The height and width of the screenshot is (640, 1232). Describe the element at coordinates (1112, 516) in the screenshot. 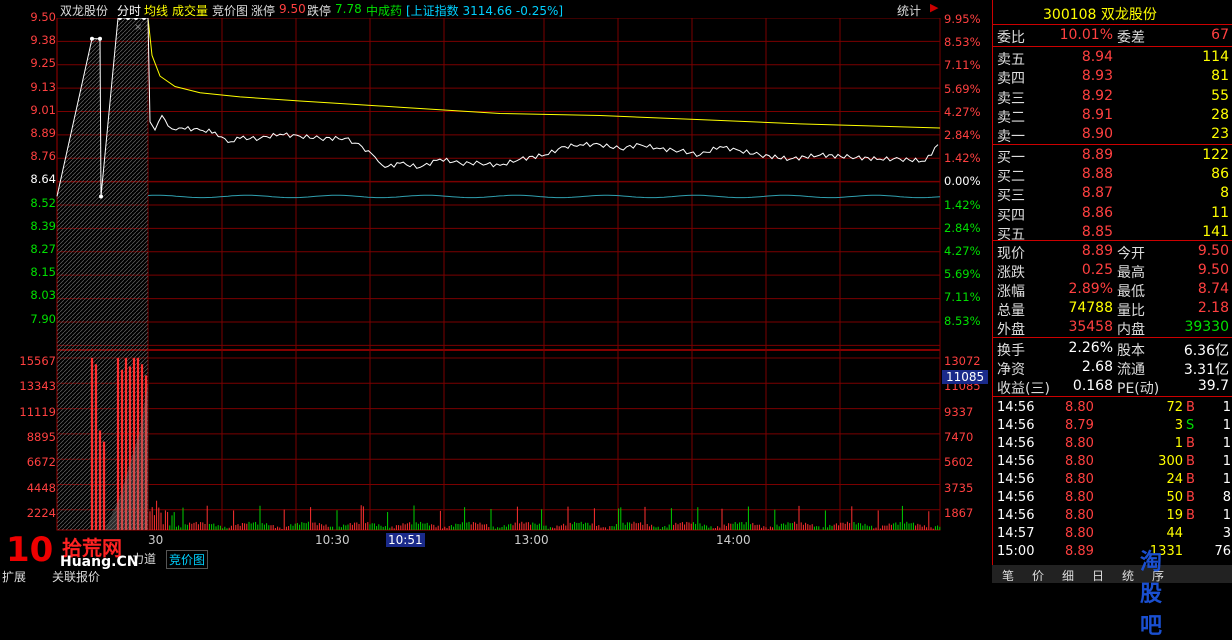

I see `tick-row: 14:56 8.80 19 B 1` at that location.